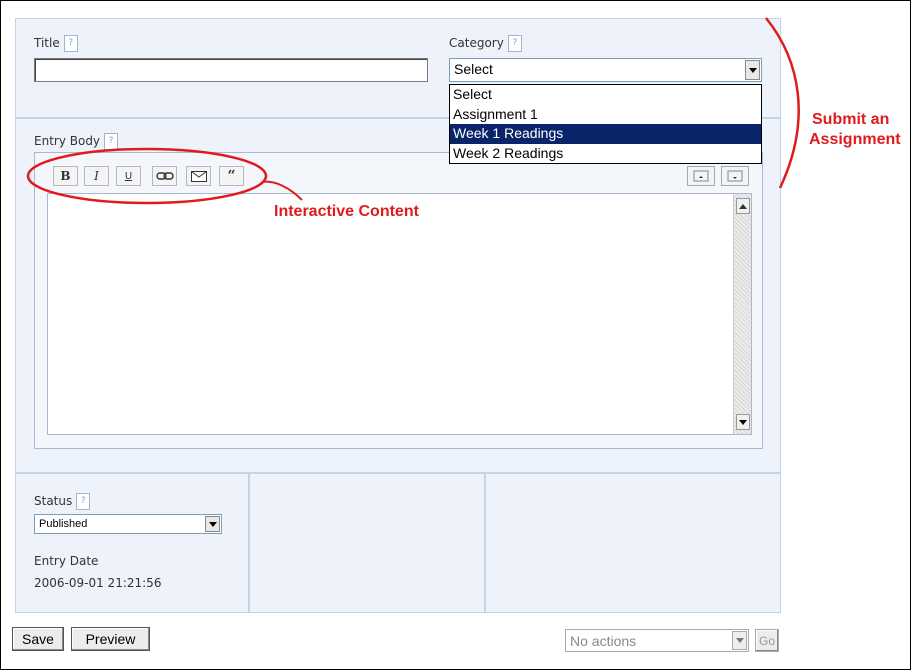  I want to click on email-button, so click(198, 176).